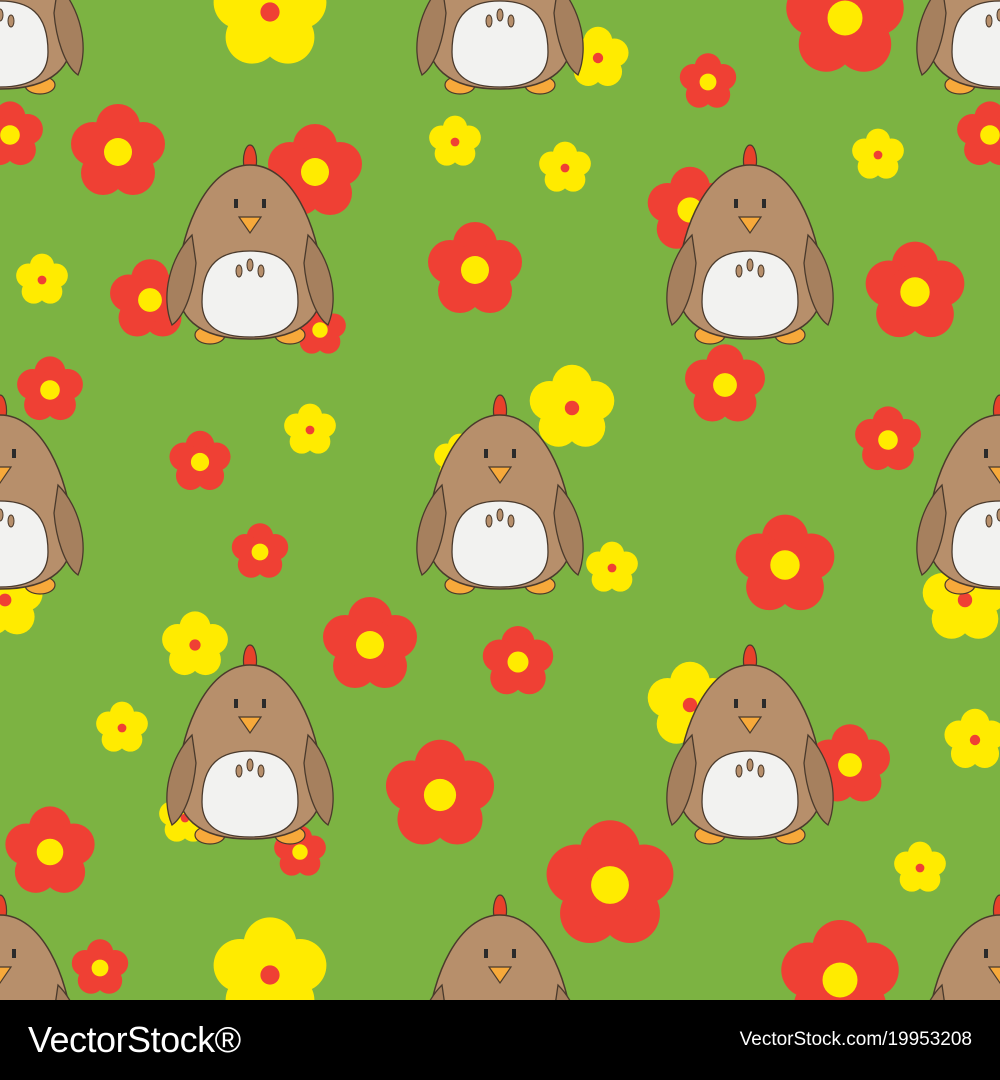 The width and height of the screenshot is (1000, 1080). Describe the element at coordinates (855, 1039) in the screenshot. I see `image-reference: VectorStock.com/19953208` at that location.